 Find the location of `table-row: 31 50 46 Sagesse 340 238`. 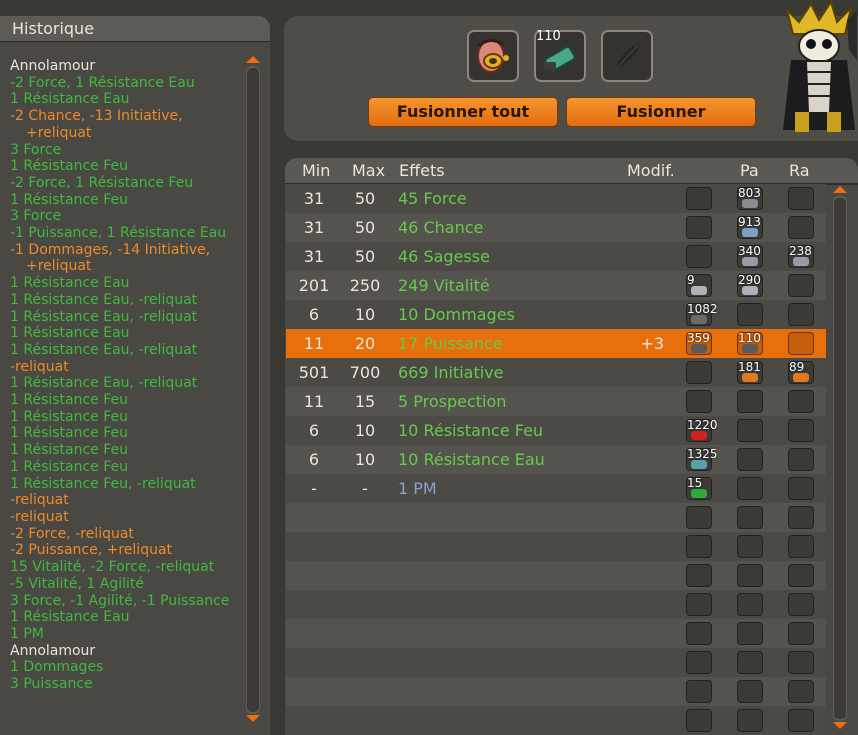

table-row: 31 50 46 Sagesse 340 238 is located at coordinates (556, 256).